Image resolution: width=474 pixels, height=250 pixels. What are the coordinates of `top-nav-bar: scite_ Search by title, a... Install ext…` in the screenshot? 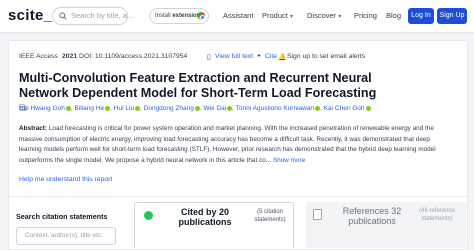 It's located at (237, 16).